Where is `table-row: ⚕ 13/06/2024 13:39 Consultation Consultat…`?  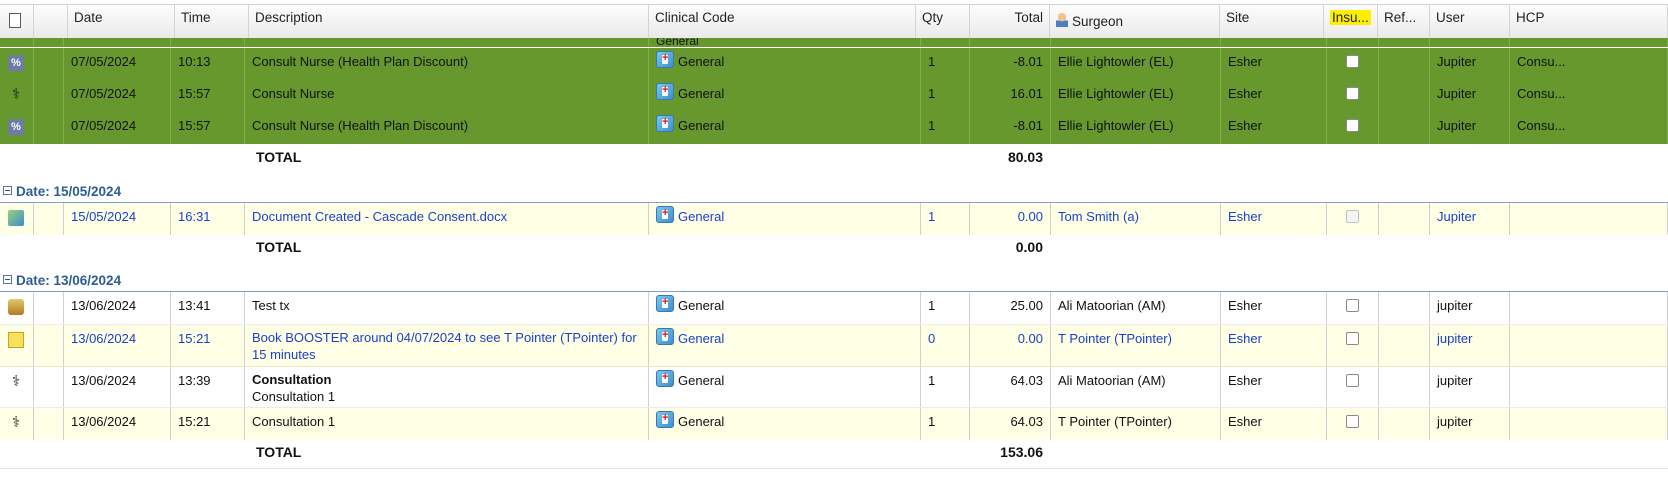
table-row: ⚕ 13/06/2024 13:39 Consultation Consultat… is located at coordinates (834, 387).